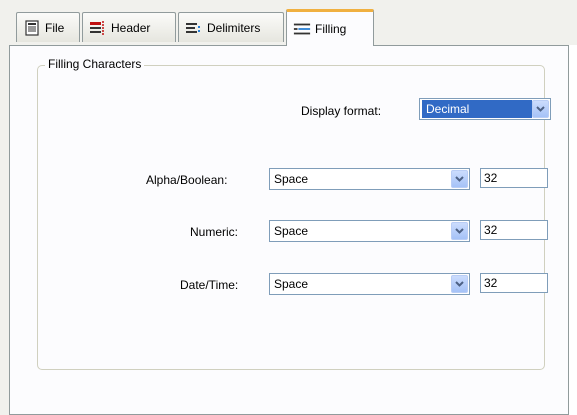 This screenshot has height=415, width=577. Describe the element at coordinates (477, 109) in the screenshot. I see `display-format-value: Decimal` at that location.